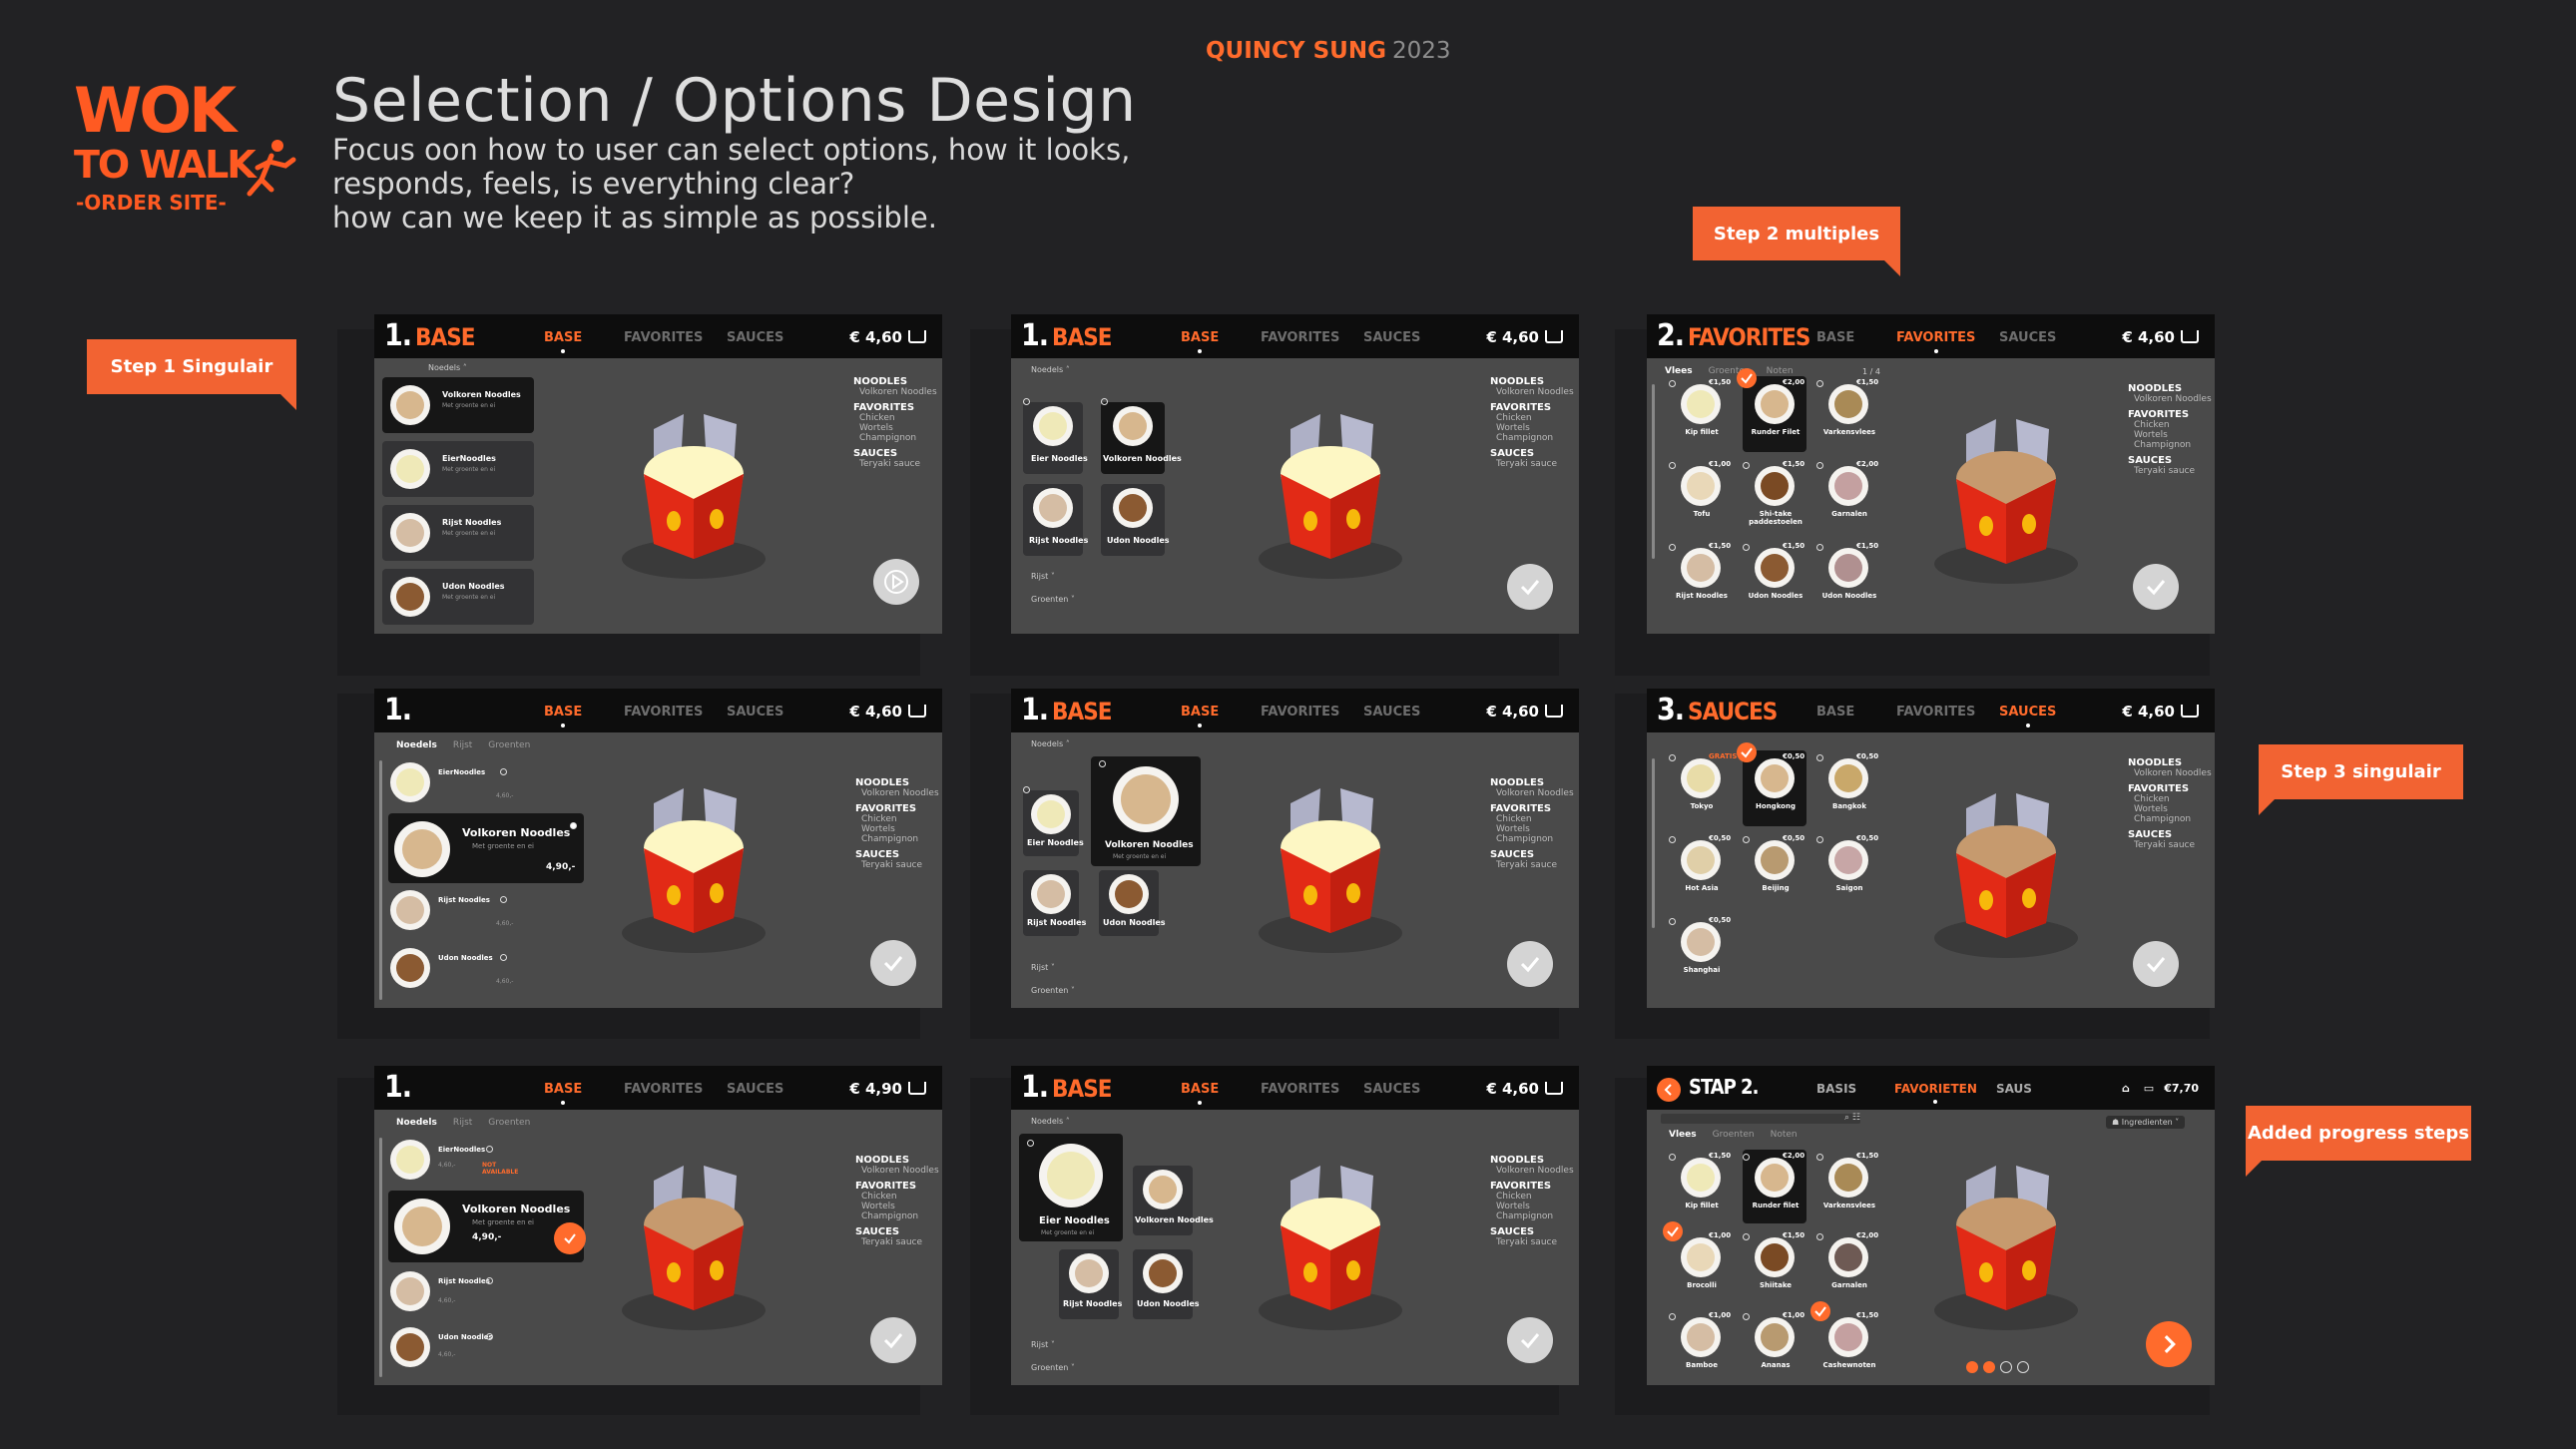 Image resolution: width=2576 pixels, height=1449 pixels. I want to click on grid-item: €0,50 Saigon, so click(1848, 870).